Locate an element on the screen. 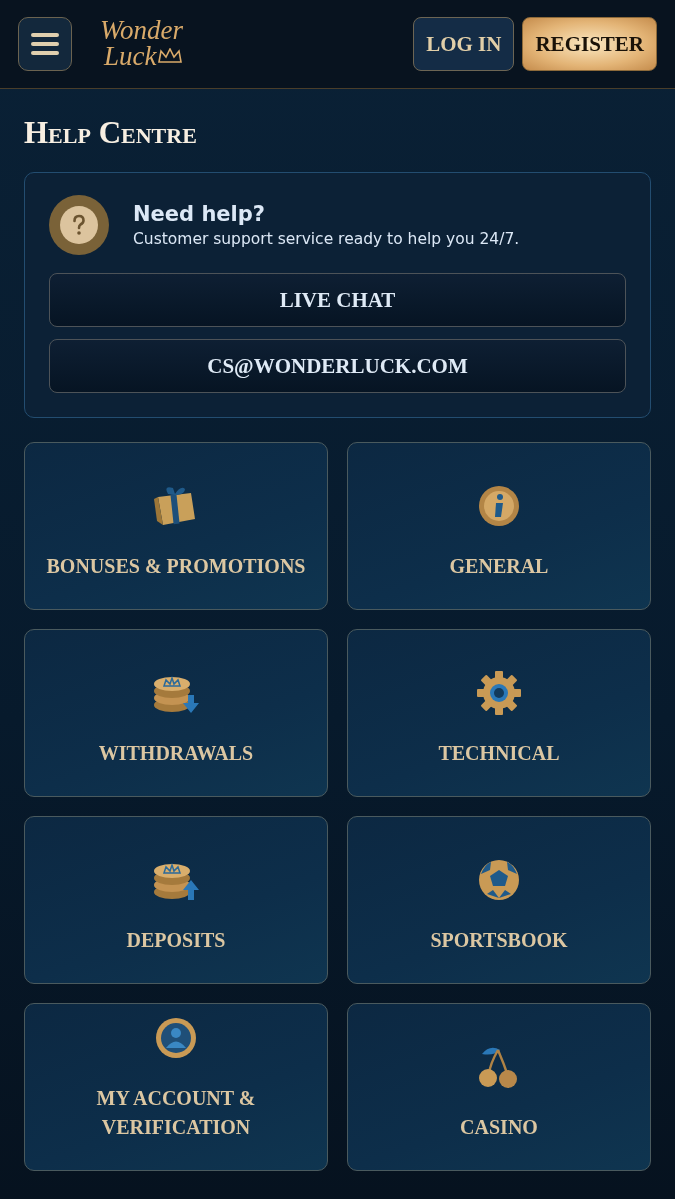  gear-icon is located at coordinates (499, 693).